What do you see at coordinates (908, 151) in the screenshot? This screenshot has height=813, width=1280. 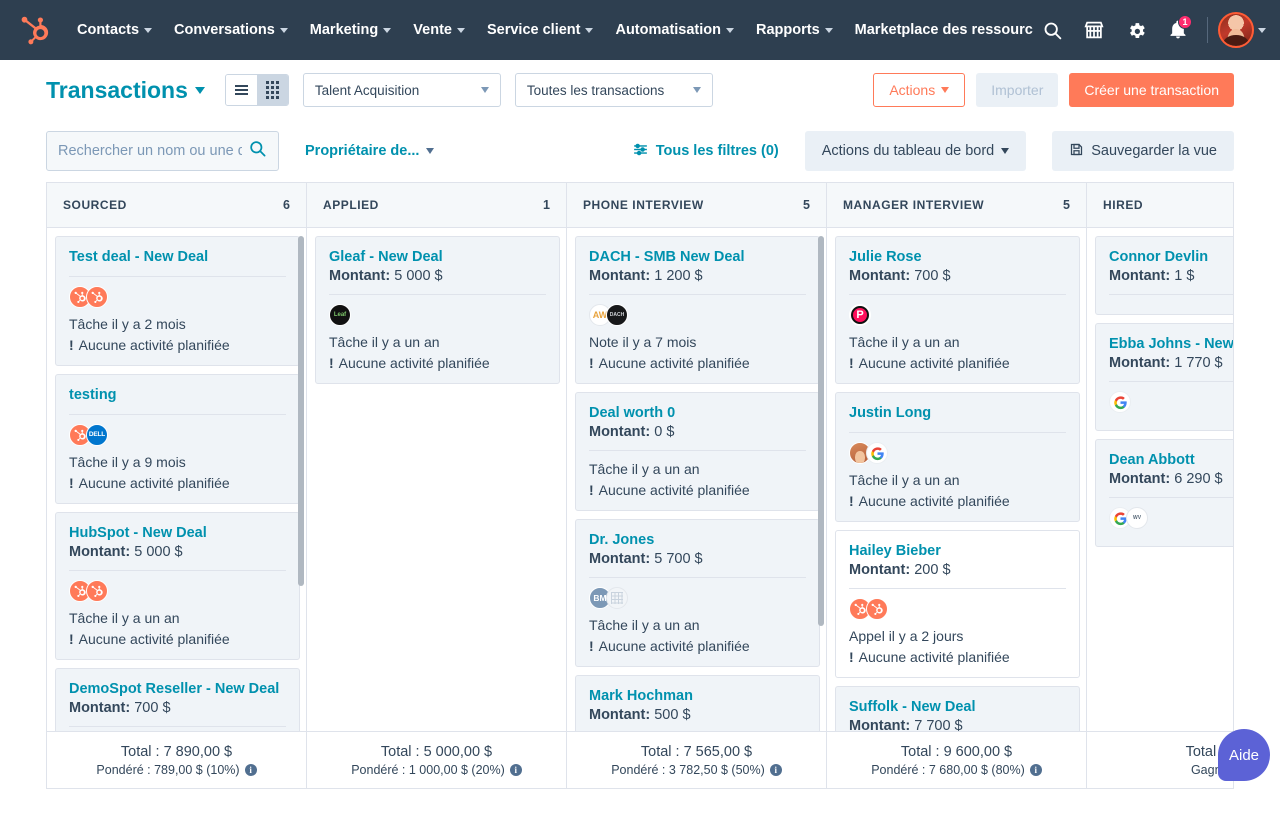 I see `board-actions-label: Actions du tableau de bord` at bounding box center [908, 151].